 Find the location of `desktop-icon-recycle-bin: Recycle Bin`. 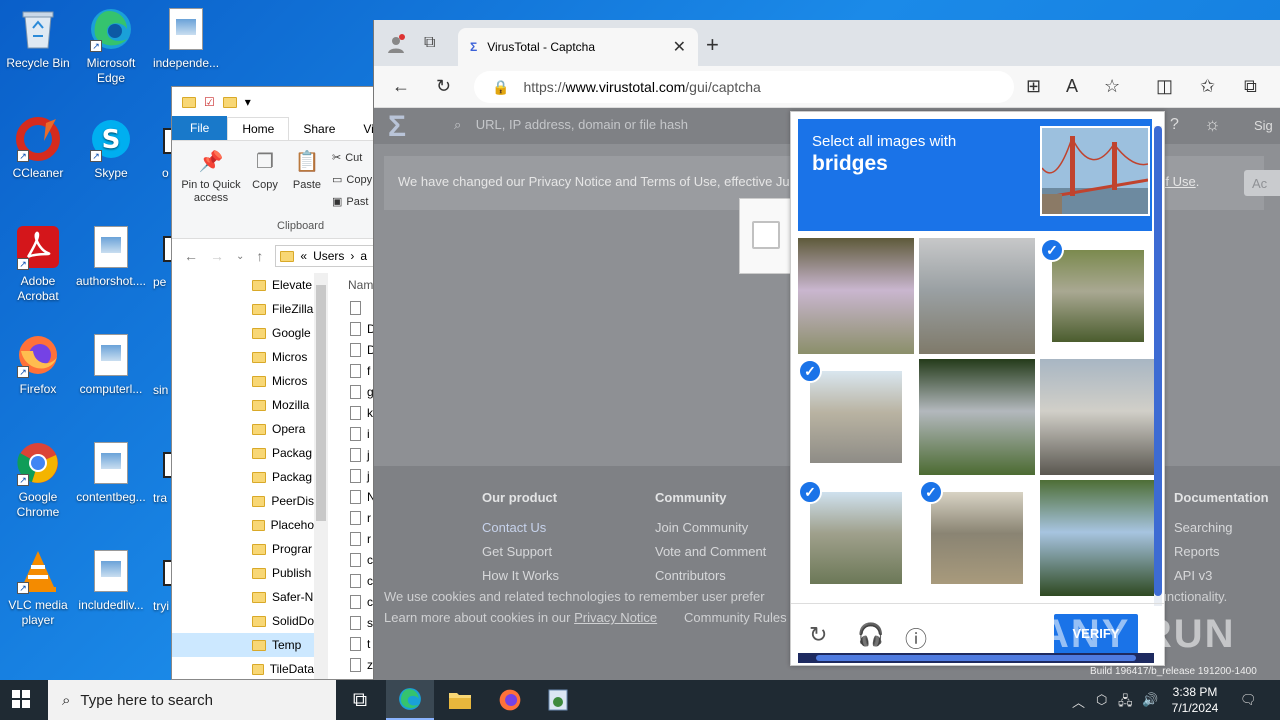

desktop-icon-recycle-bin: Recycle Bin is located at coordinates (38, 38).